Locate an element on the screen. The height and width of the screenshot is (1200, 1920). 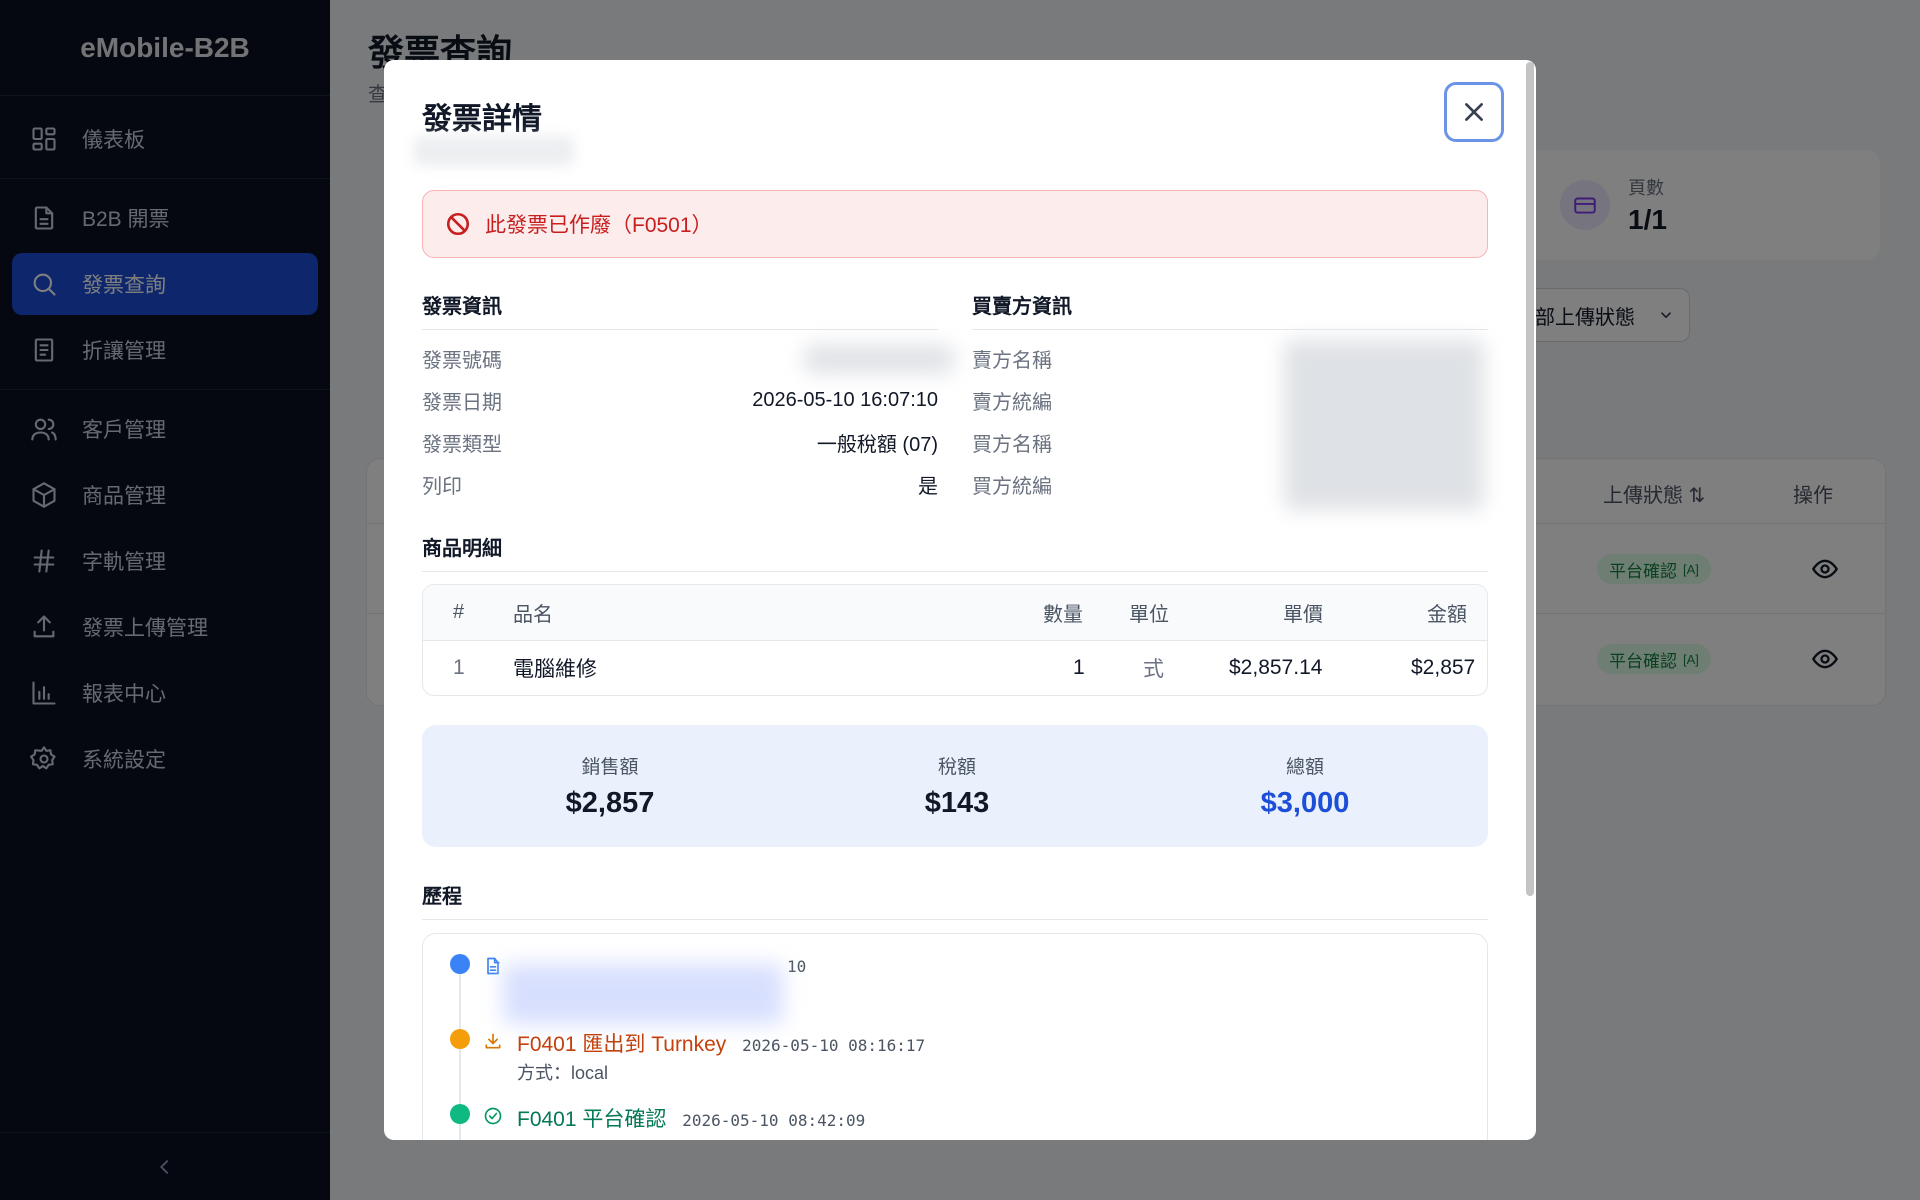
timeline-event: F0401 匯出到 Turnkey 2026-05-10 08:16:17 is located at coordinates (721, 1043).